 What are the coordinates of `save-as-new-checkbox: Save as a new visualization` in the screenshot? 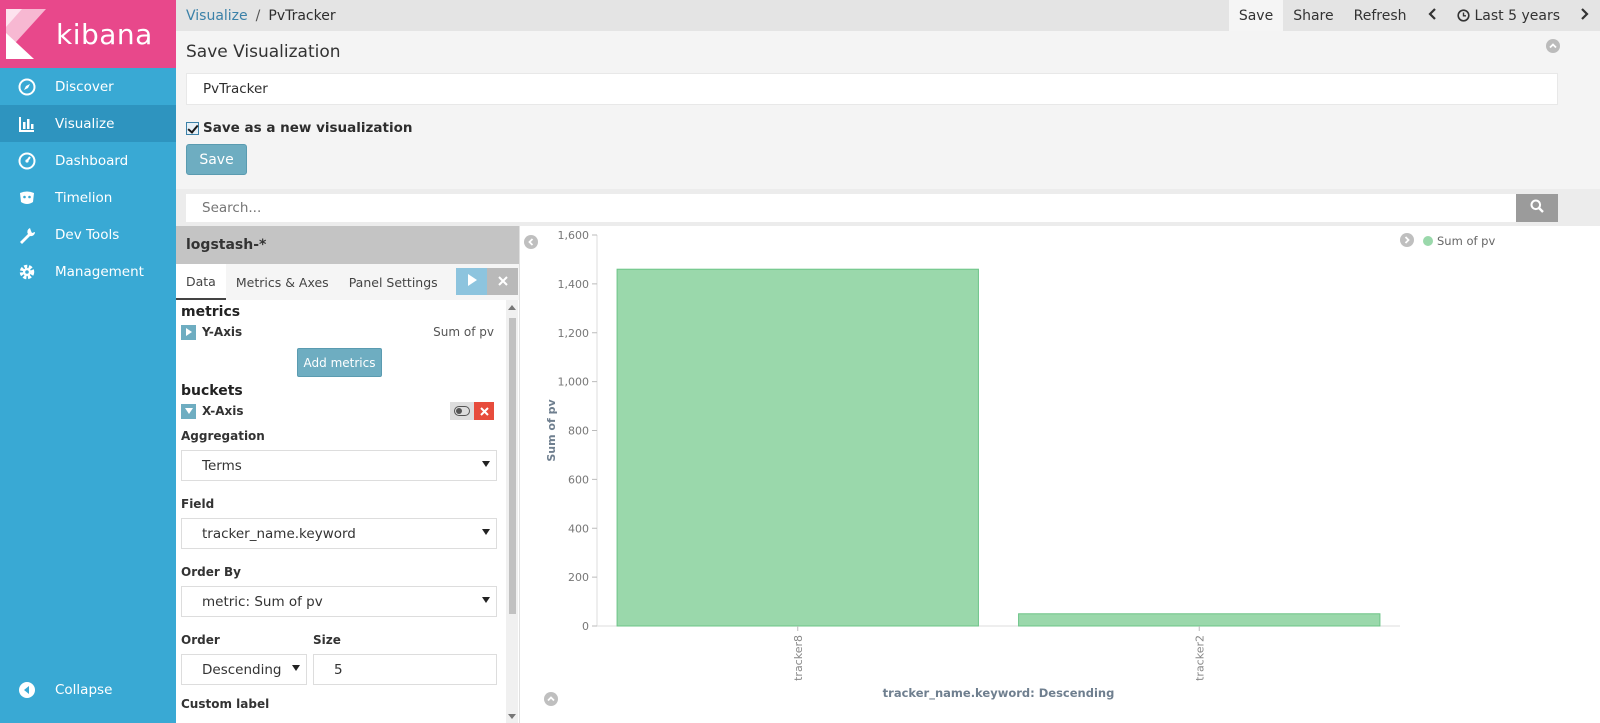 It's located at (299, 128).